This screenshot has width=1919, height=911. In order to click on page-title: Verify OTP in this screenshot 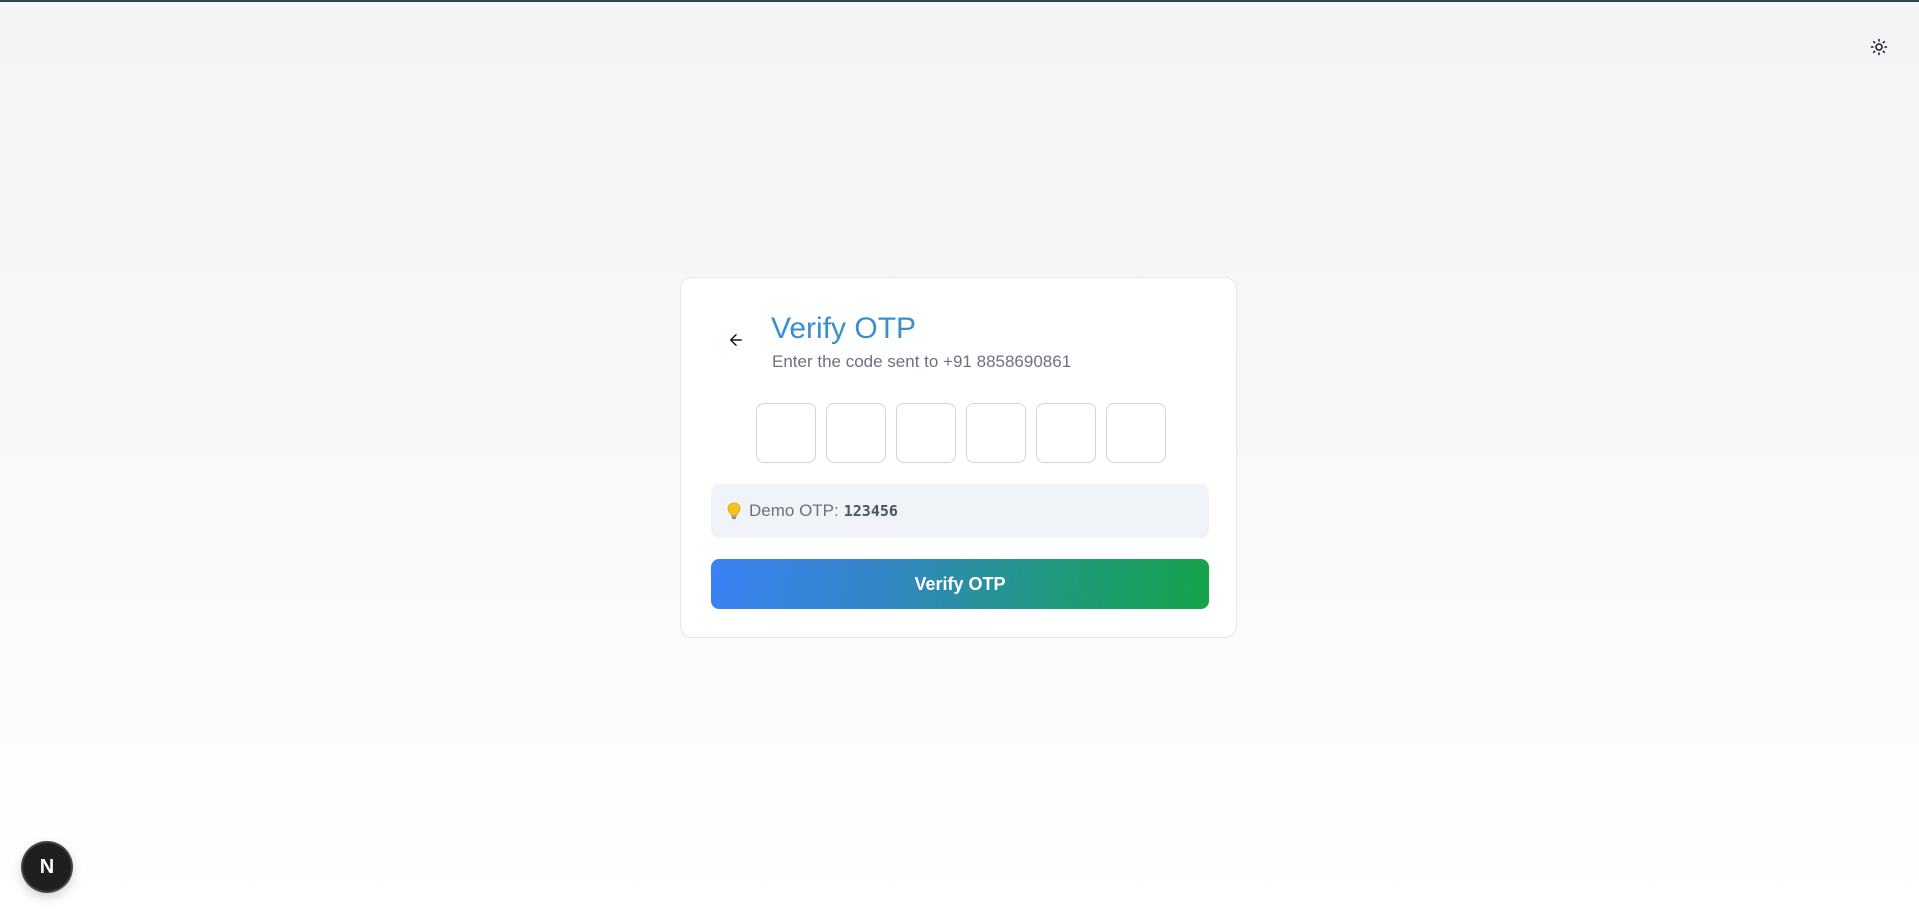, I will do `click(844, 328)`.